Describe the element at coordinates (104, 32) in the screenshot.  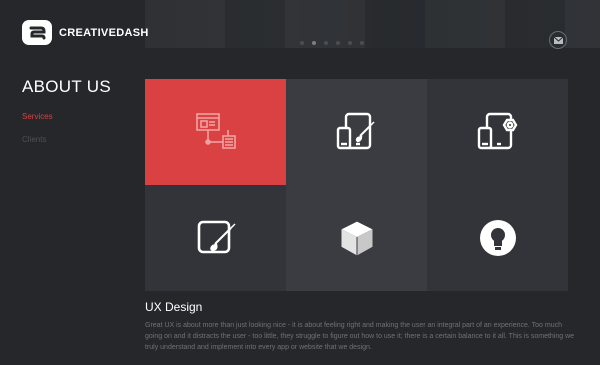
I see `brand-name: CREATIVEDASH` at that location.